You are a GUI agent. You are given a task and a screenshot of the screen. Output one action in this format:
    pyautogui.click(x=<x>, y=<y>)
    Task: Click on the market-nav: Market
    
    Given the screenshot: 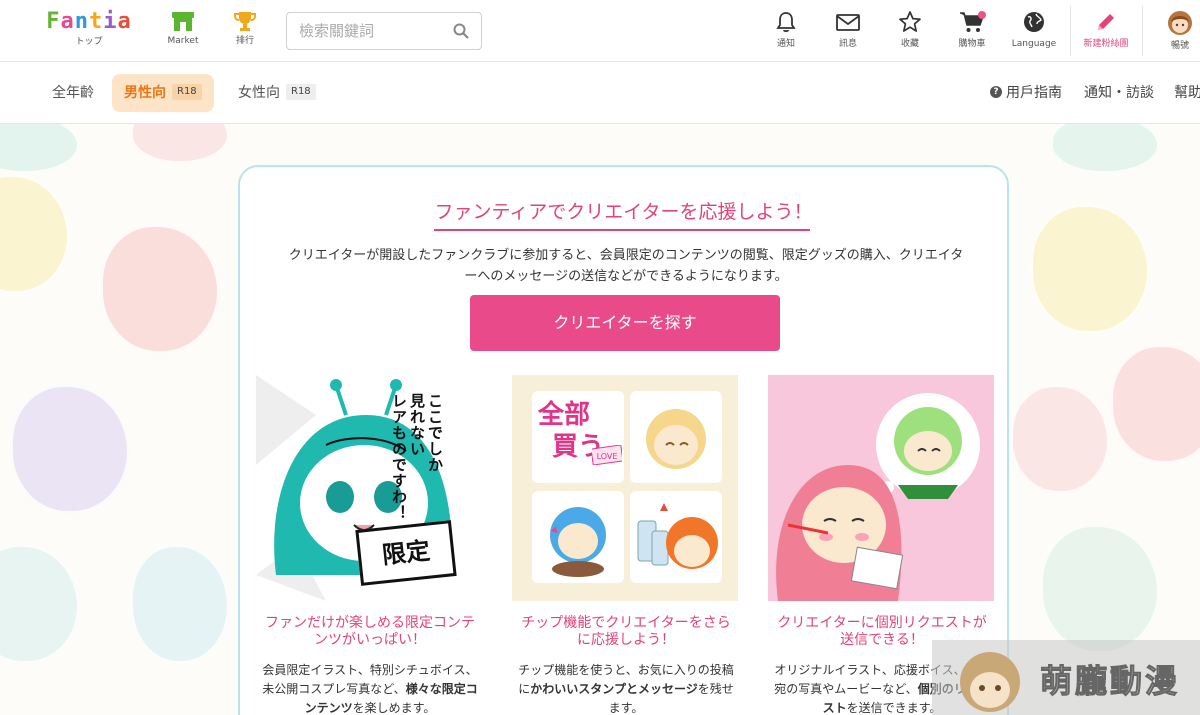 What is the action you would take?
    pyautogui.click(x=183, y=28)
    